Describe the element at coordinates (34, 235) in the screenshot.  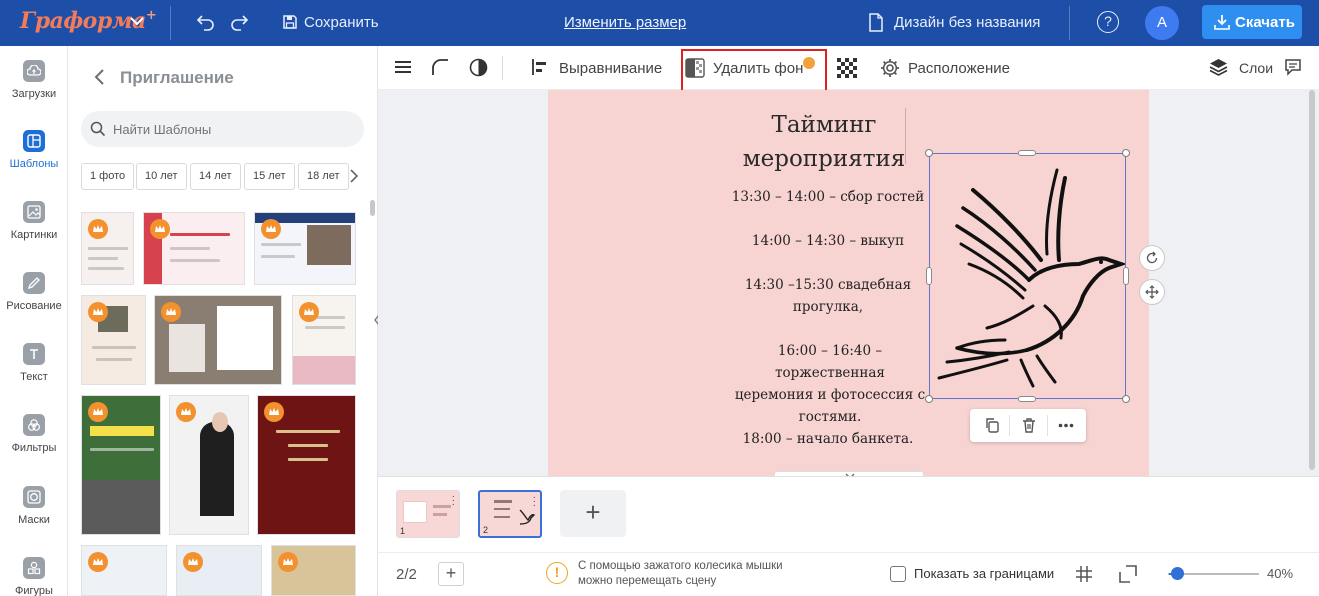
I see `rail-label: Картинки` at that location.